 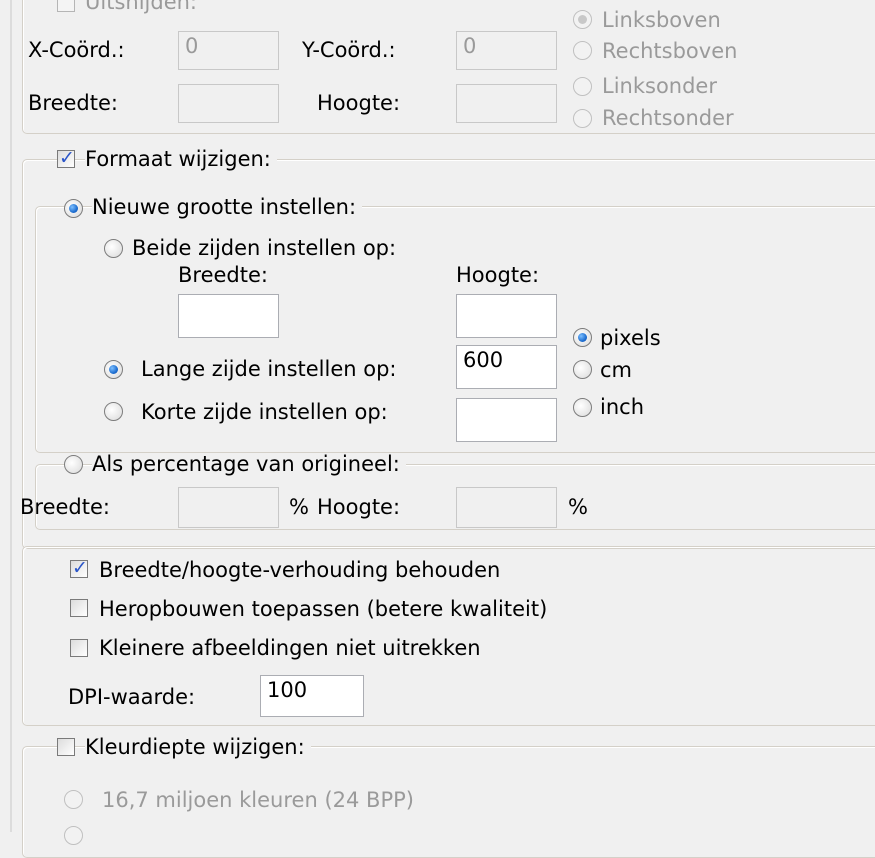 What do you see at coordinates (359, 507) in the screenshot?
I see `pct-height-label: Hoogte:` at bounding box center [359, 507].